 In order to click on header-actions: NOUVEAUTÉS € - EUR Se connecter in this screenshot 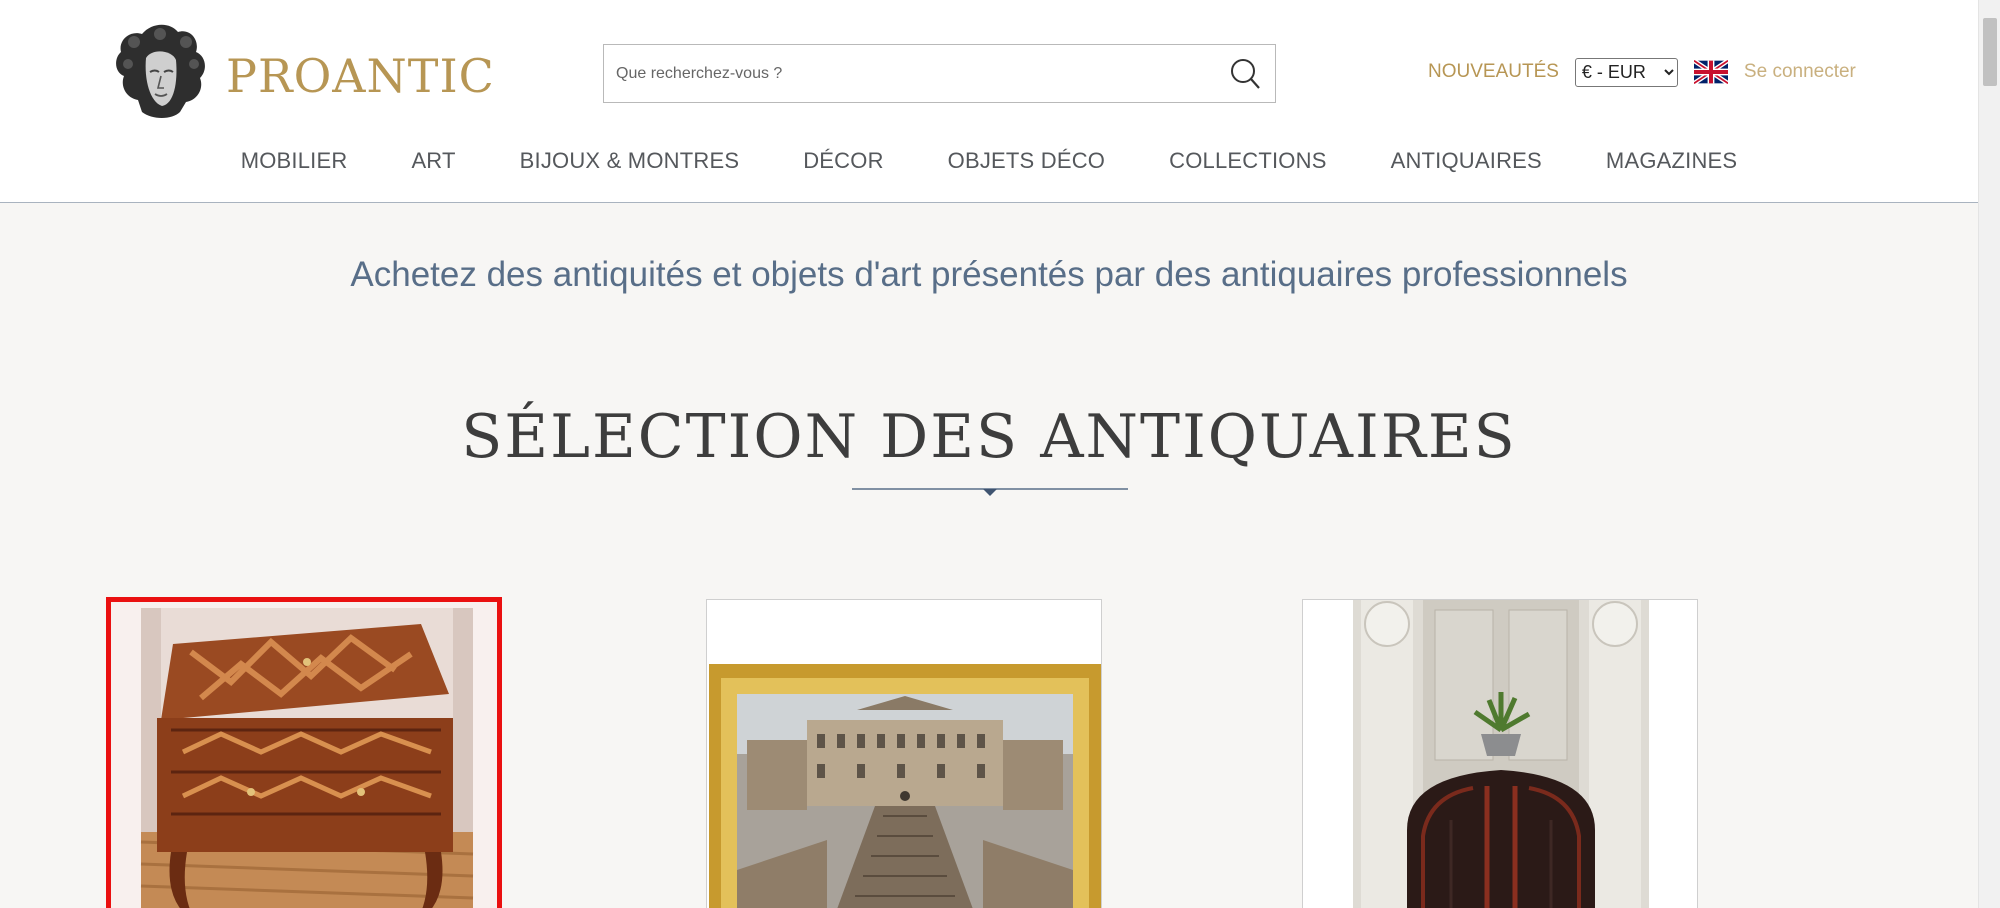, I will do `click(1642, 72)`.